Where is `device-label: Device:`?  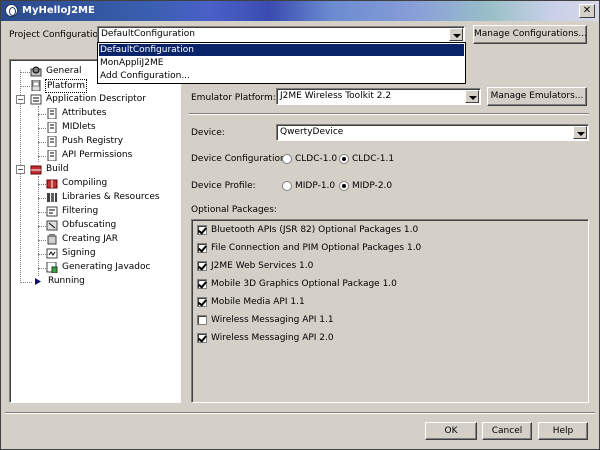 device-label: Device: is located at coordinates (208, 133).